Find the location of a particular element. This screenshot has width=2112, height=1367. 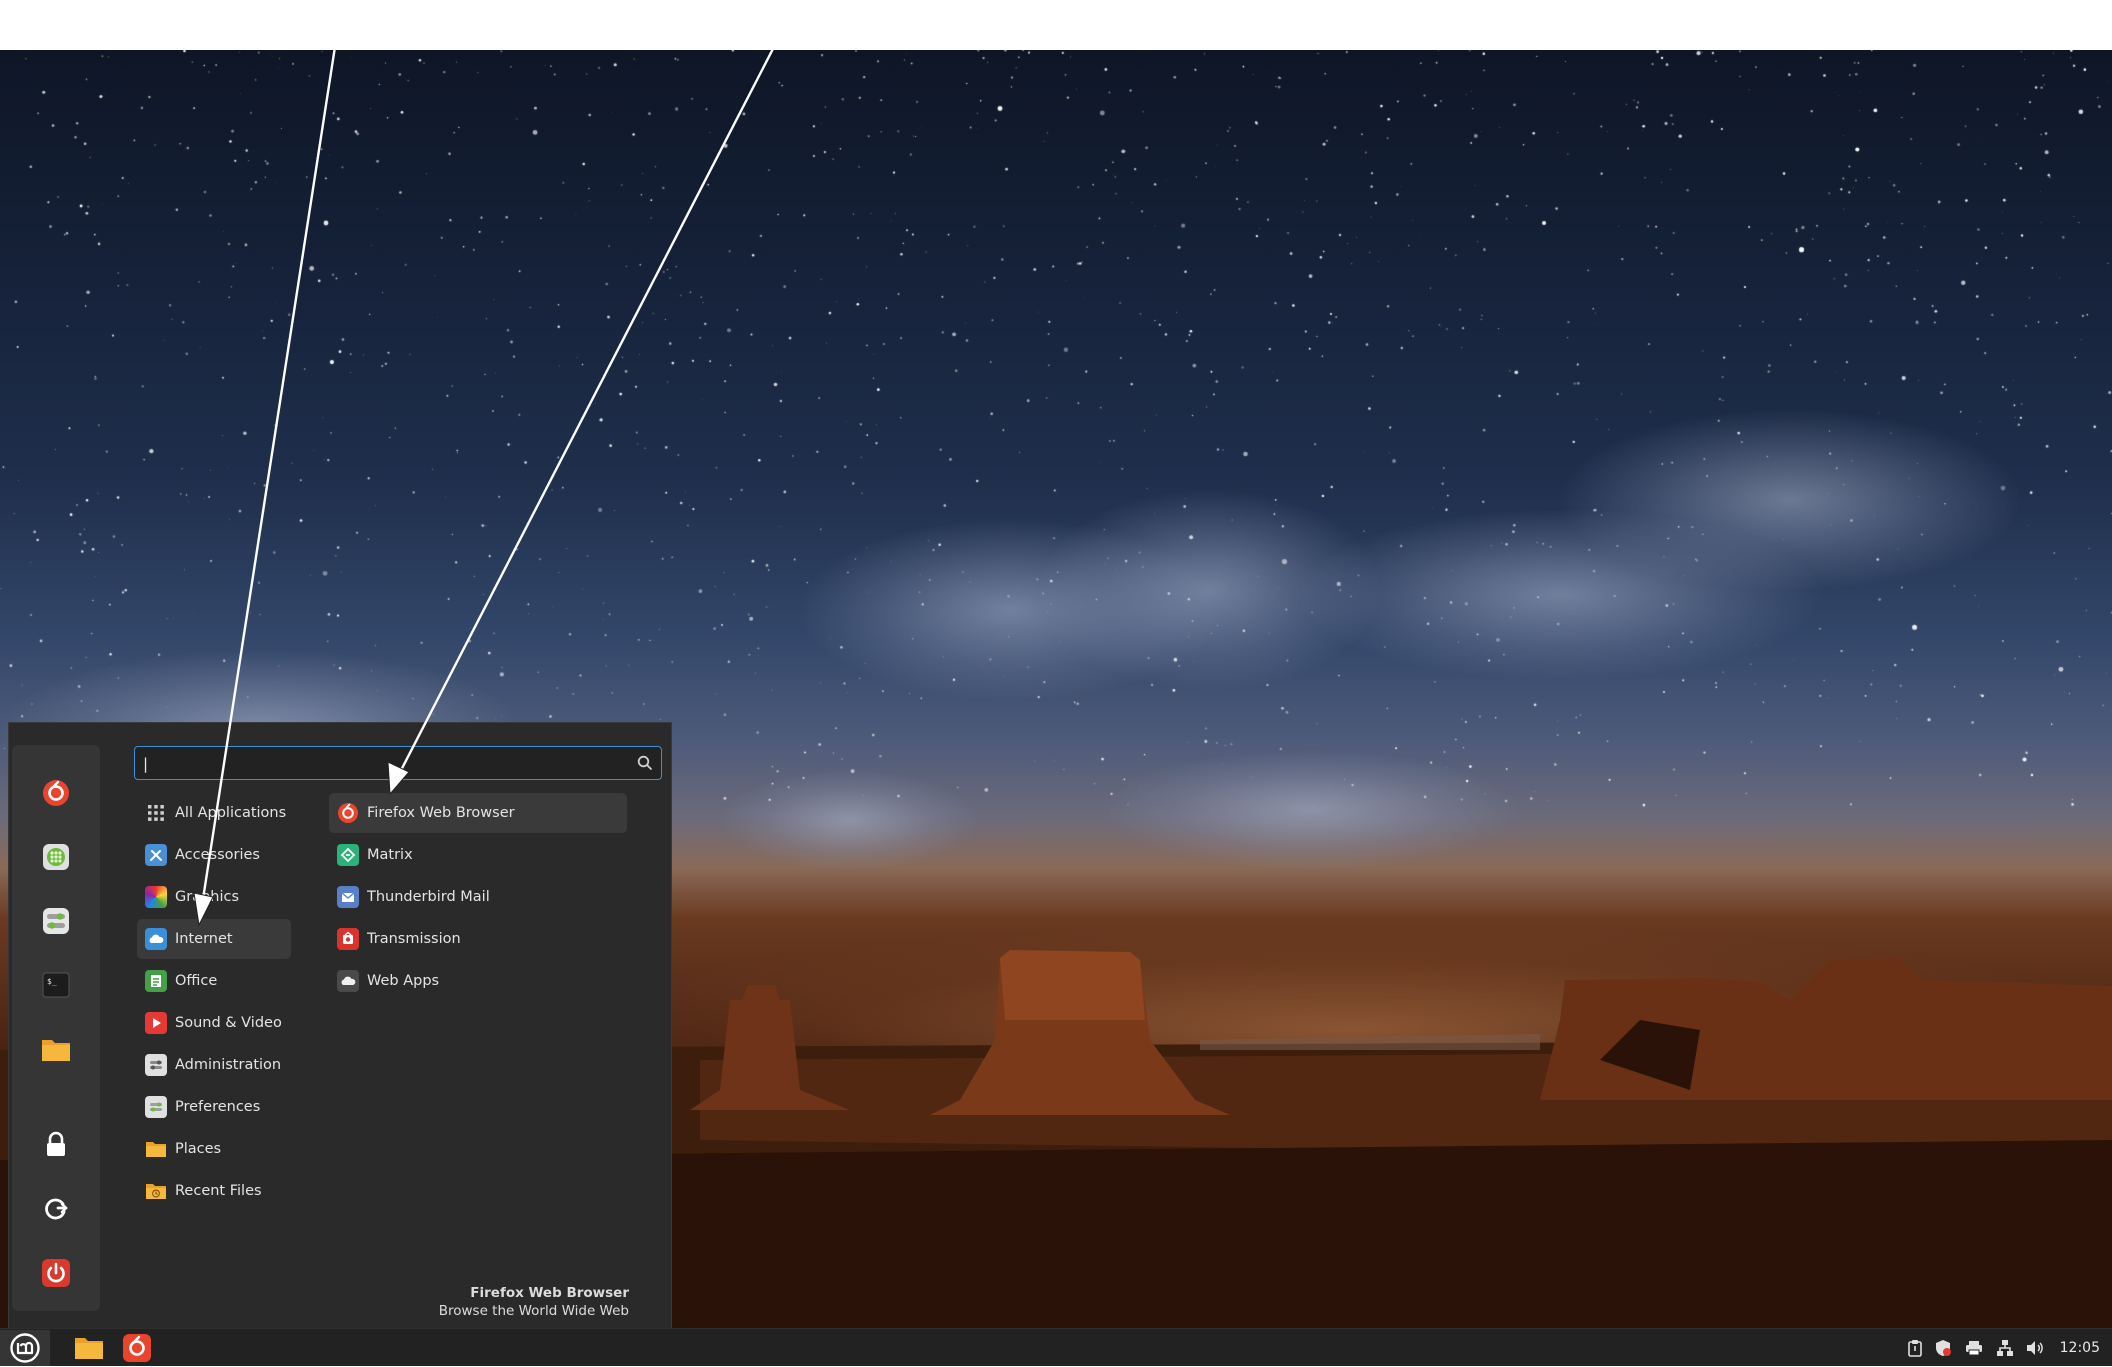

app-thunderbird-mail: Thunderbird Mail is located at coordinates (478, 897).